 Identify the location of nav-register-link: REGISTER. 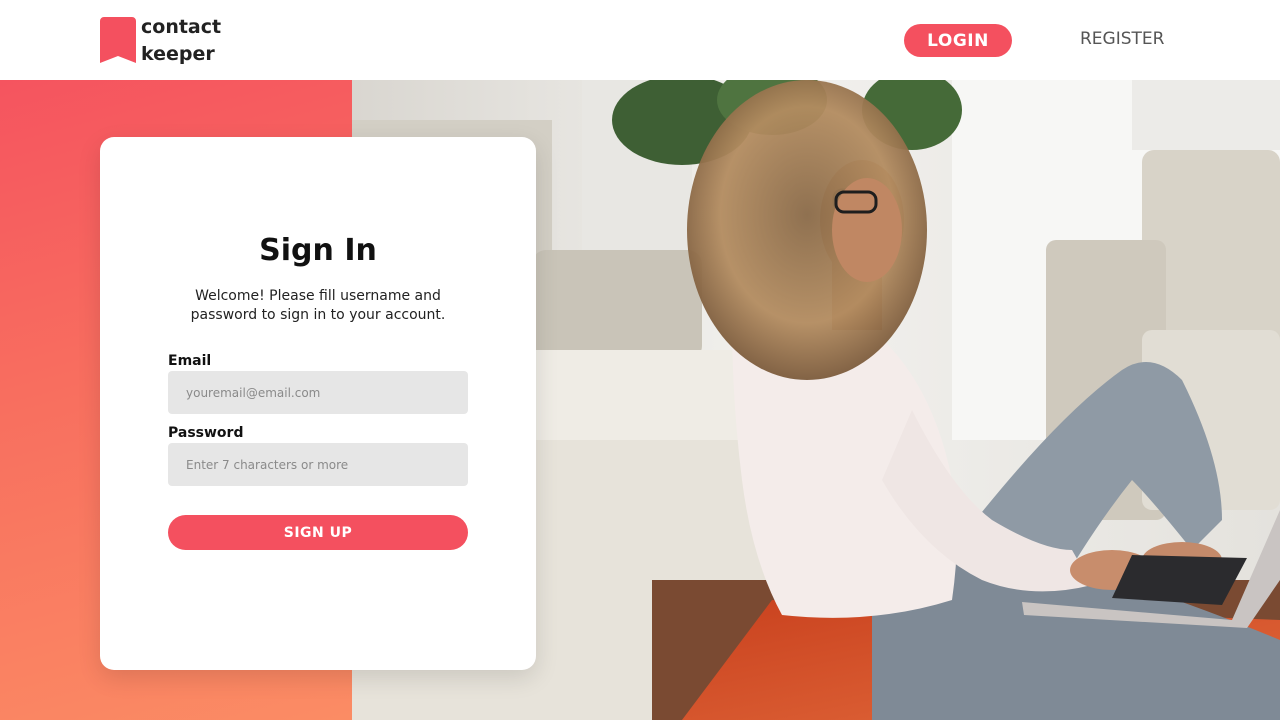
(1122, 39).